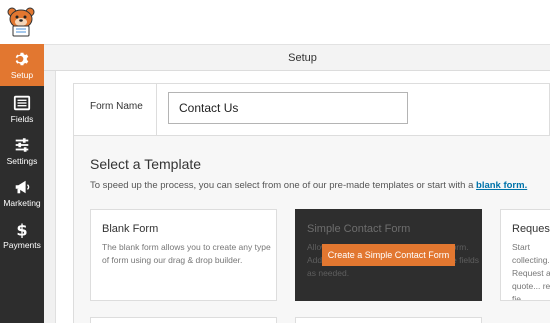 The height and width of the screenshot is (323, 550). Describe the element at coordinates (21, 22) in the screenshot. I see `wpforms-bear-logo` at that location.